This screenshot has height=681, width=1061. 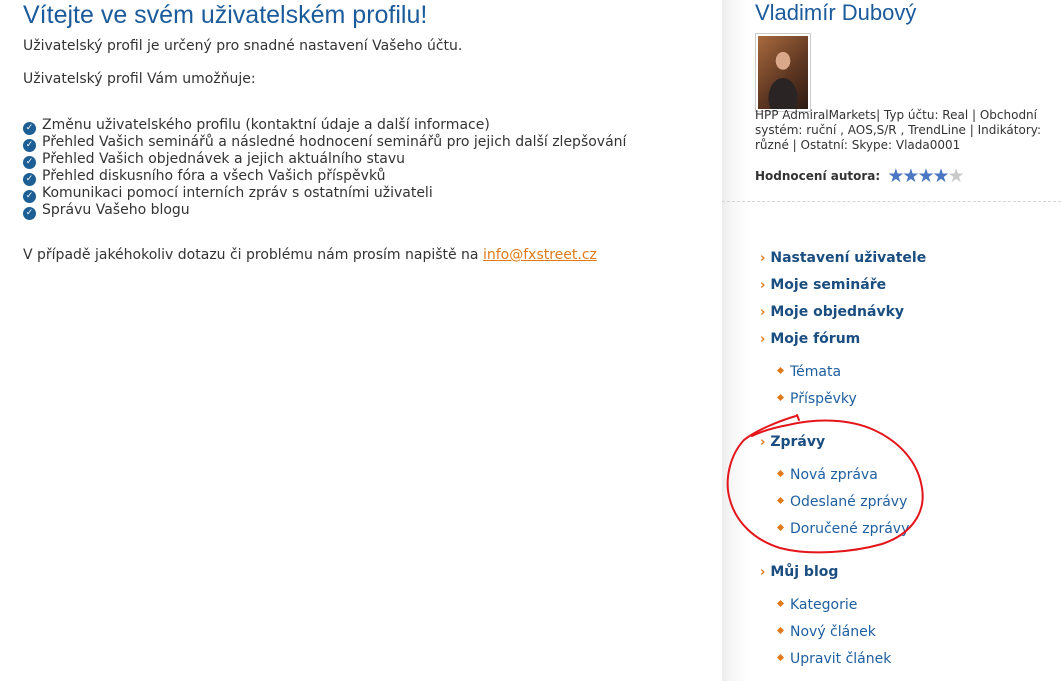 I want to click on page-title: Vítejte ve svém uživatelském profilu!, so click(x=225, y=15).